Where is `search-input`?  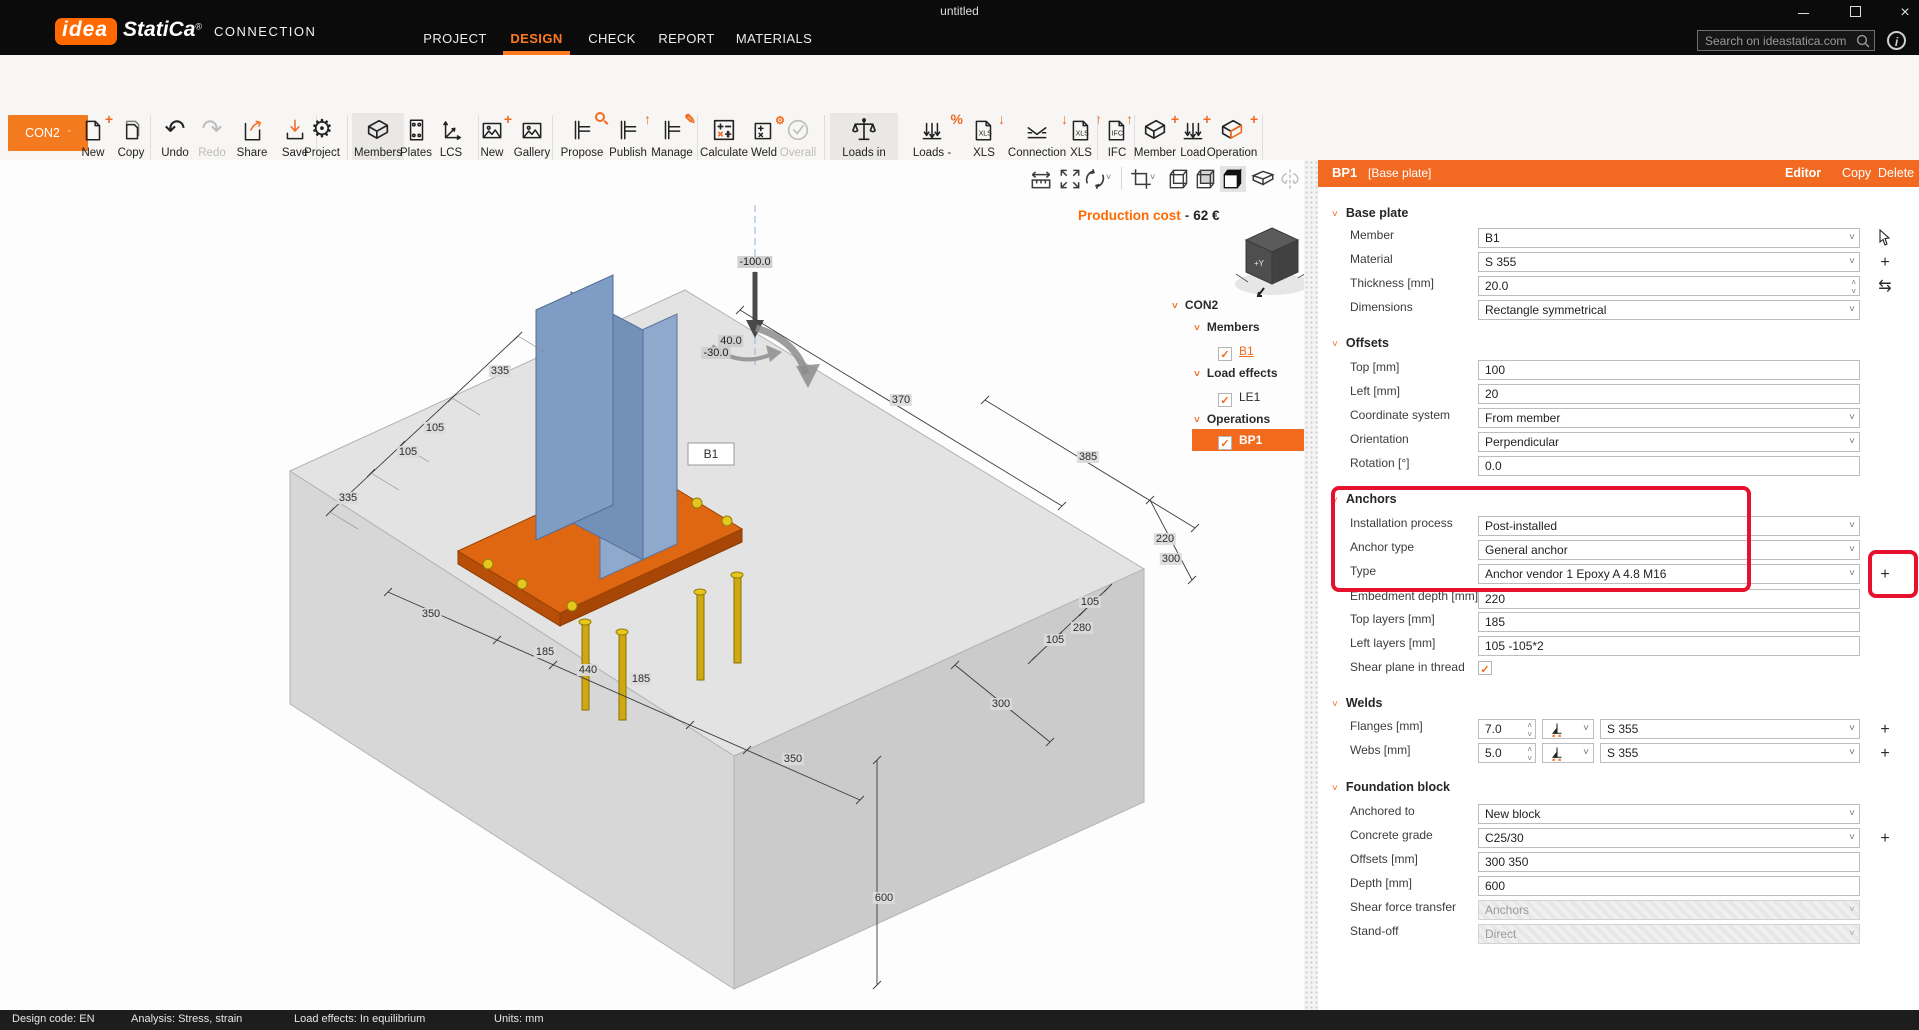 search-input is located at coordinates (1786, 40).